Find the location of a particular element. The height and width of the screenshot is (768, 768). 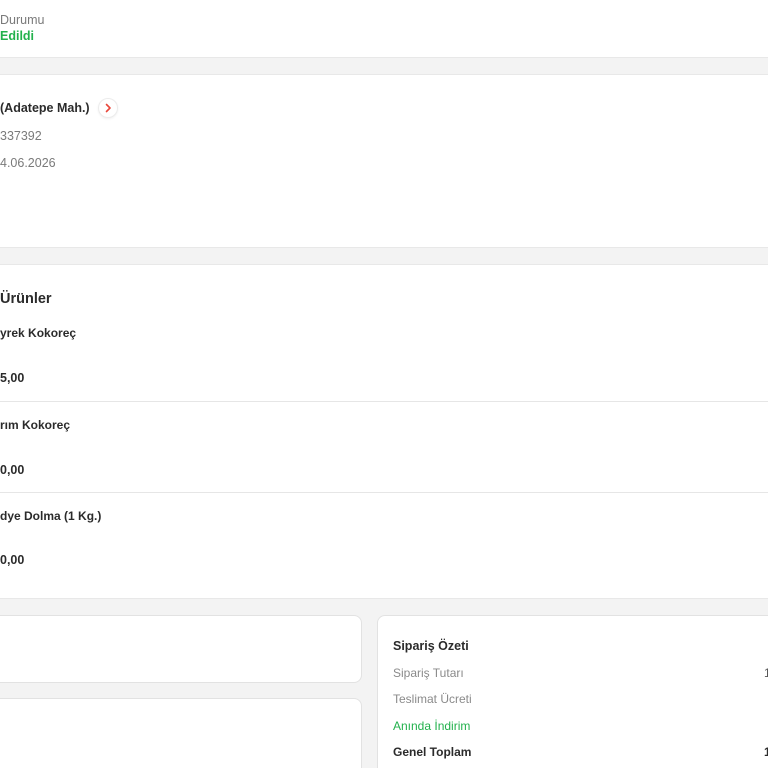

summary-row-value: 1 is located at coordinates (766, 673).